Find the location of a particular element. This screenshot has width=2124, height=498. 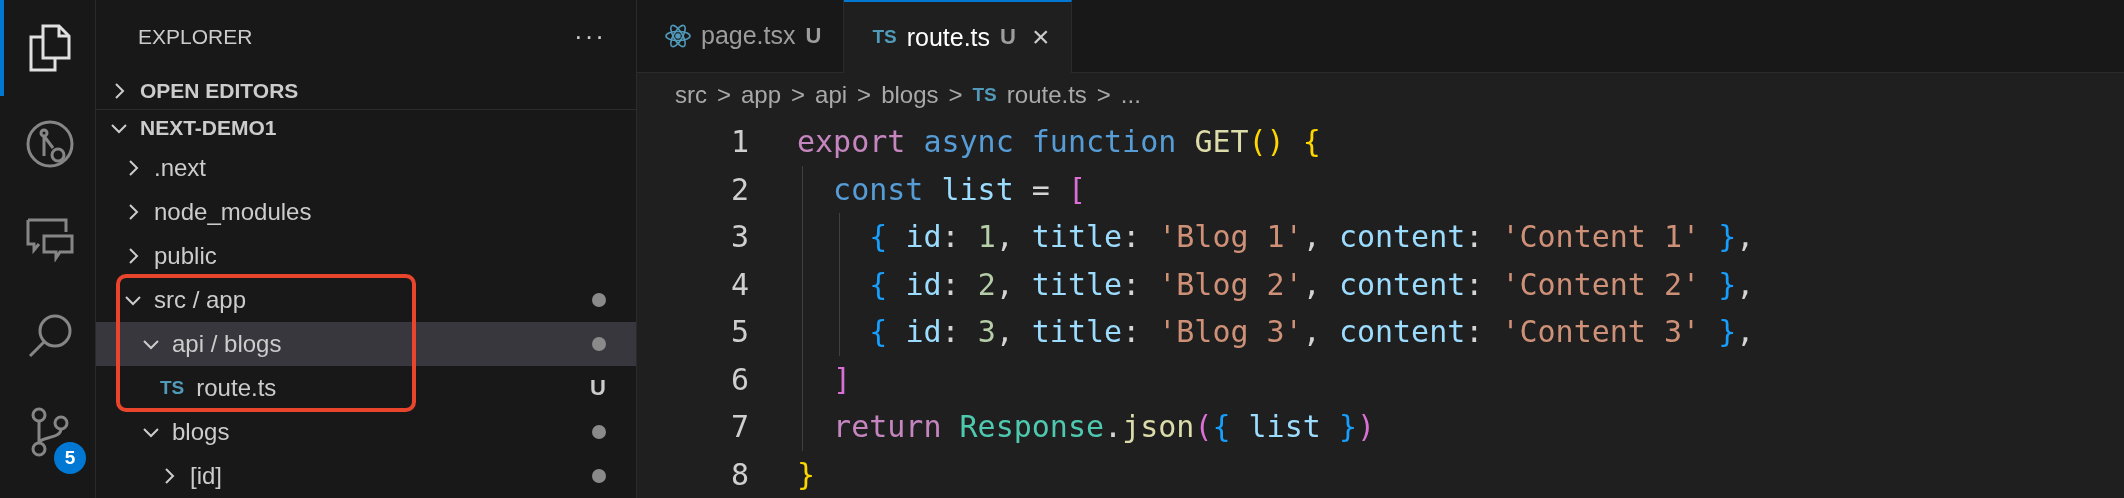

search-icon is located at coordinates (49, 336).